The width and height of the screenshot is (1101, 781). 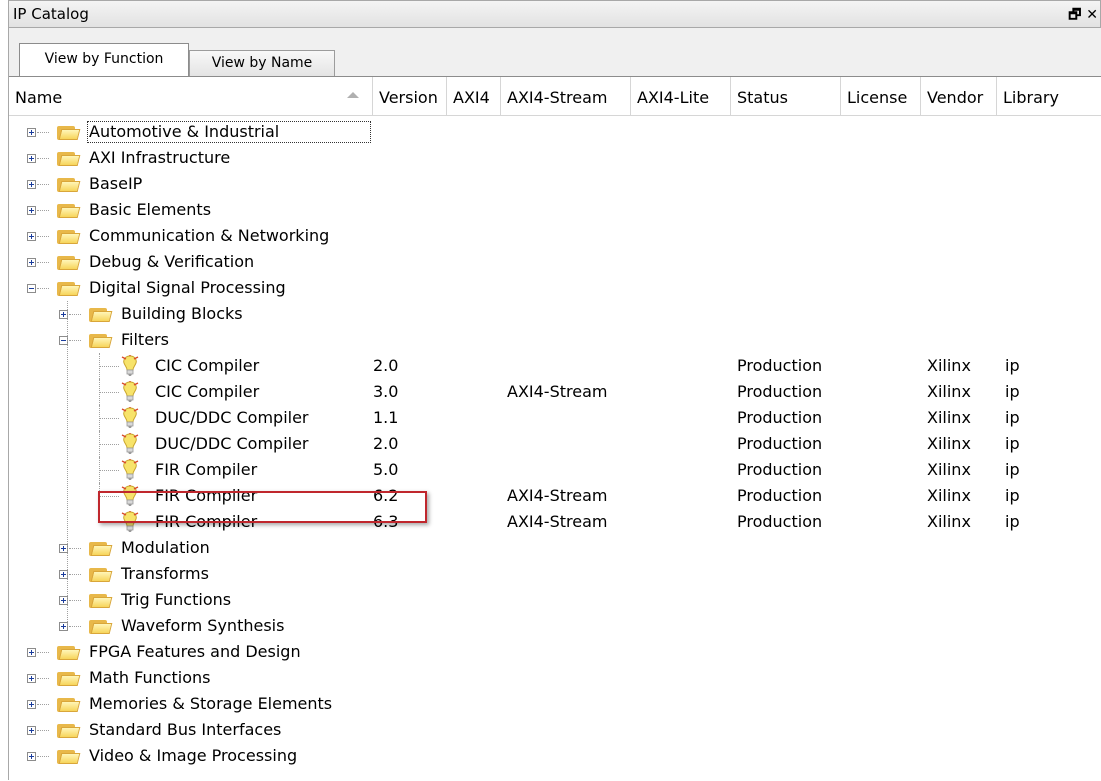 I want to click on tree-folder-row: Video & Image Processing, so click(x=555, y=756).